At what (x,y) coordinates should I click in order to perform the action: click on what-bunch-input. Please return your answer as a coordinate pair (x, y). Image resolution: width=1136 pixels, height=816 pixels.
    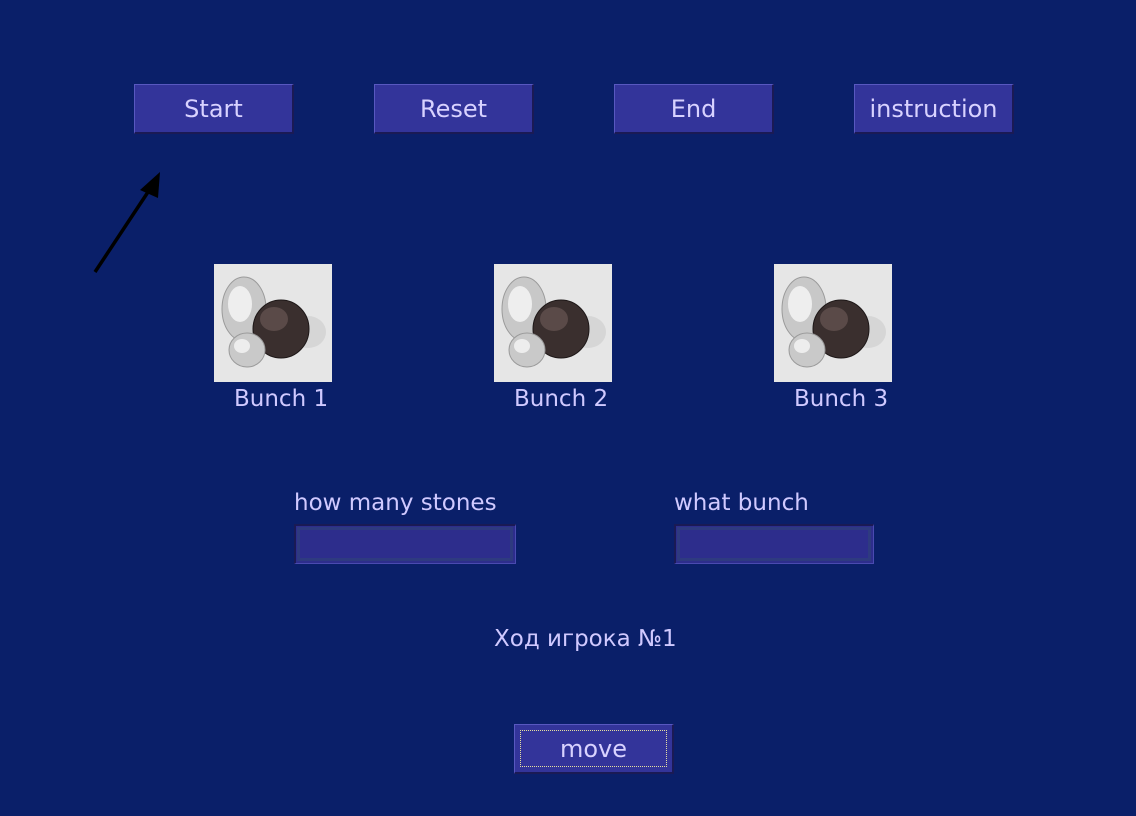
    Looking at the image, I should click on (774, 544).